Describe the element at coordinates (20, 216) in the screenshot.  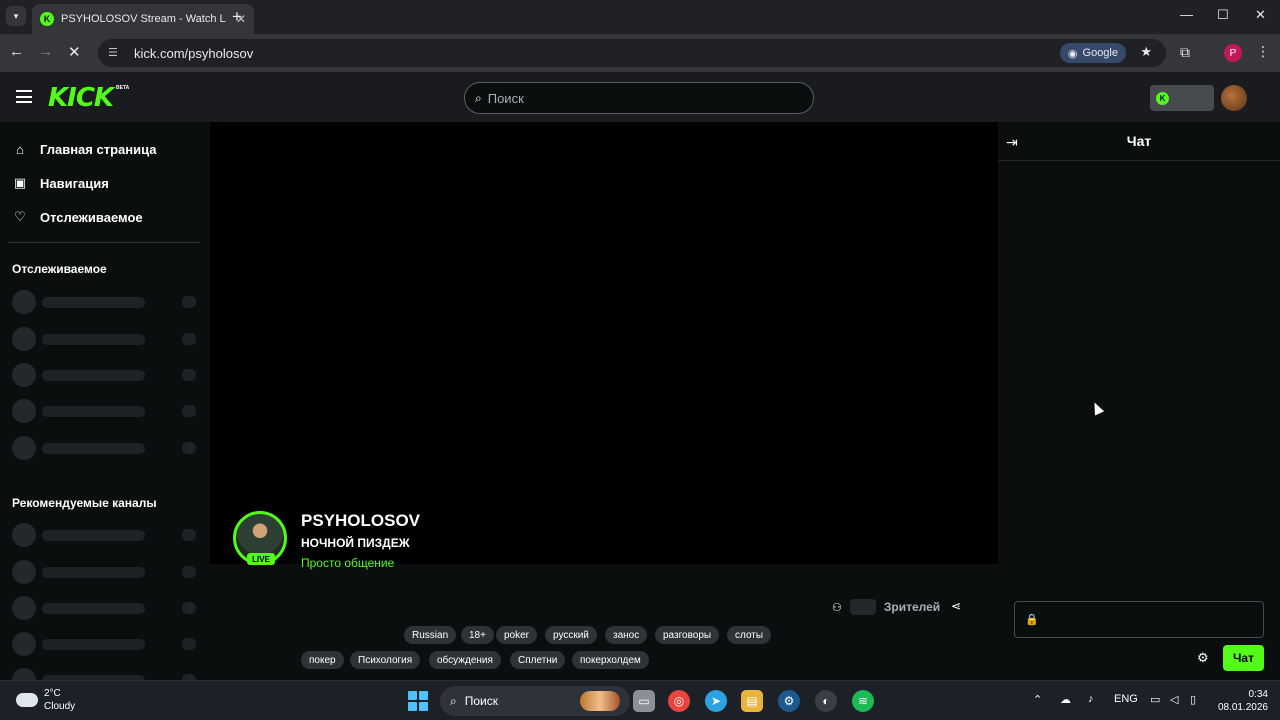
I see `heart-icon: ♡` at that location.